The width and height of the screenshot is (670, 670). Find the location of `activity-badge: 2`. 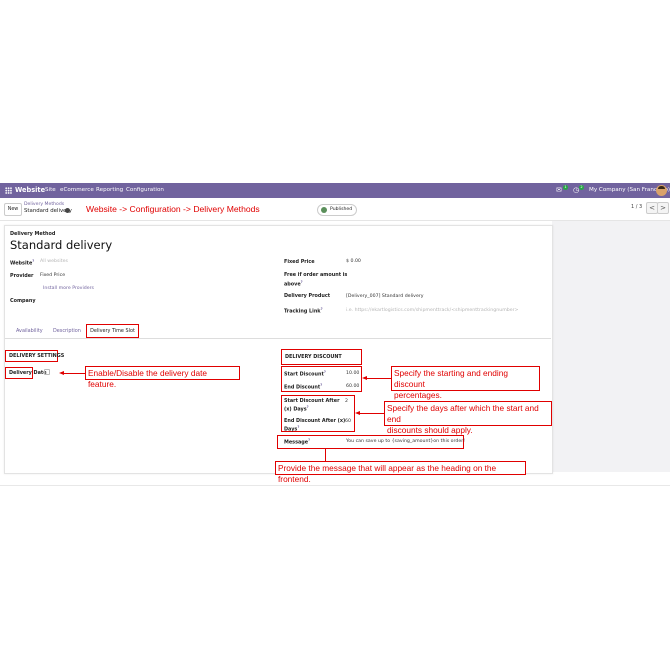

activity-badge: 2 is located at coordinates (581, 187).